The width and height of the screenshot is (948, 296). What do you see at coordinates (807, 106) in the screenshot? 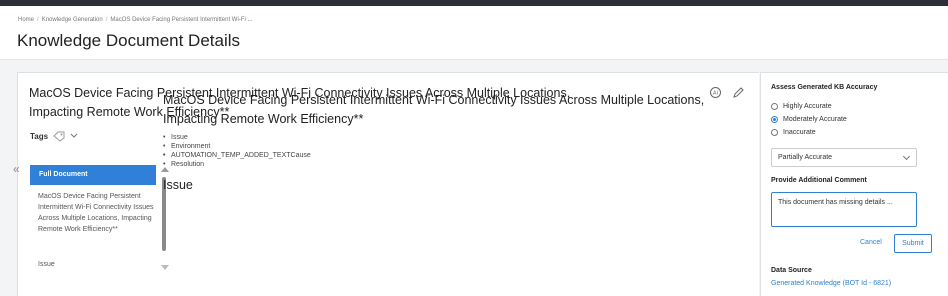
I see `radio-label: Highly Accurate` at bounding box center [807, 106].